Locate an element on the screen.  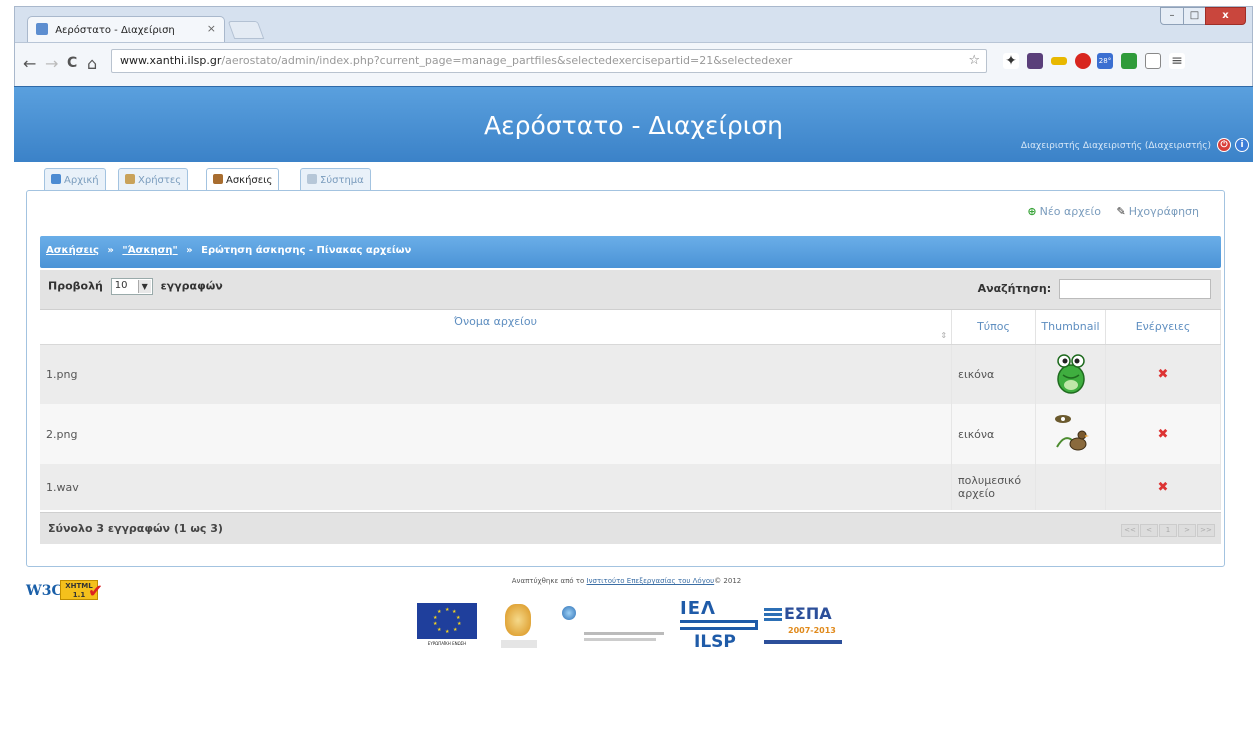
duck-thumbnail is located at coordinates (1071, 434).